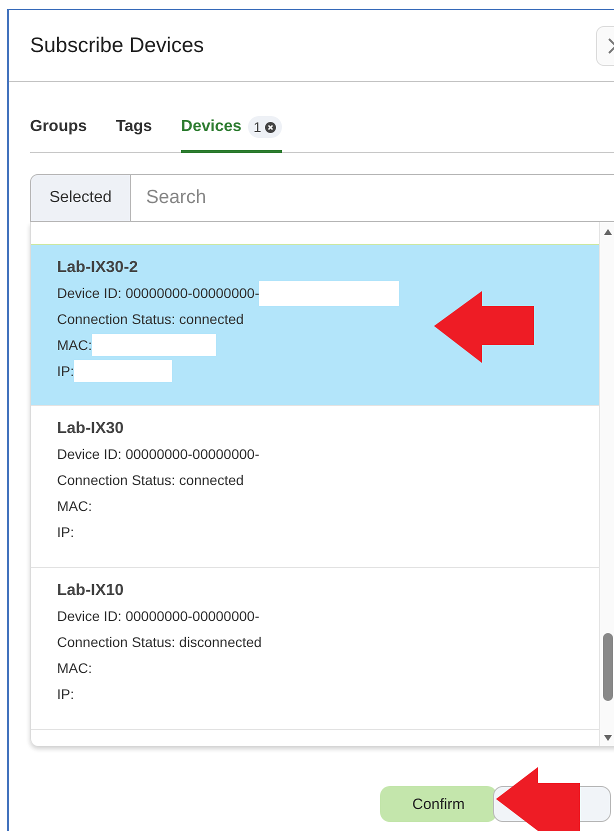 This screenshot has height=831, width=614. I want to click on tab: Groups, so click(58, 128).